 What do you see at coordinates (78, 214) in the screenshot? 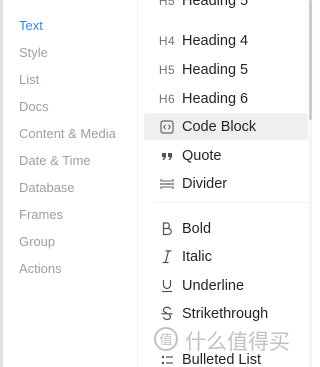
I see `category-frames: Frames` at bounding box center [78, 214].